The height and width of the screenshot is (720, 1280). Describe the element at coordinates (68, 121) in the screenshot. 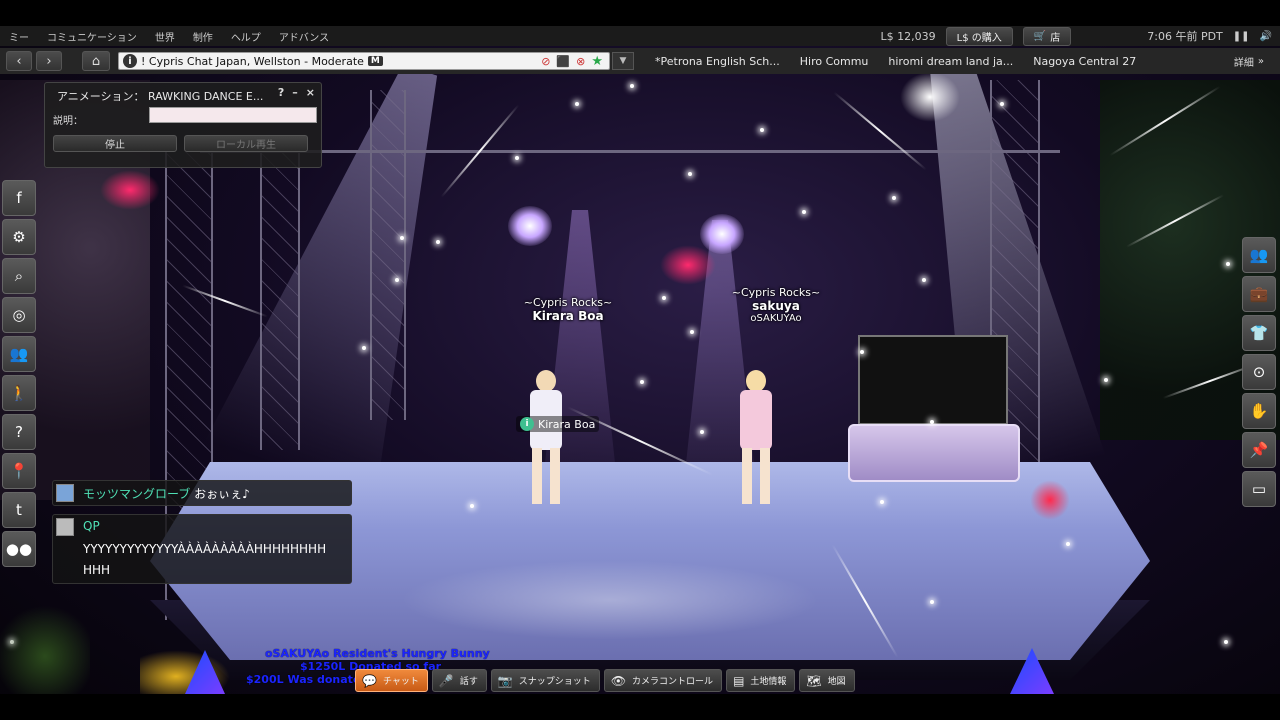

I see `description-label: 説明：` at that location.